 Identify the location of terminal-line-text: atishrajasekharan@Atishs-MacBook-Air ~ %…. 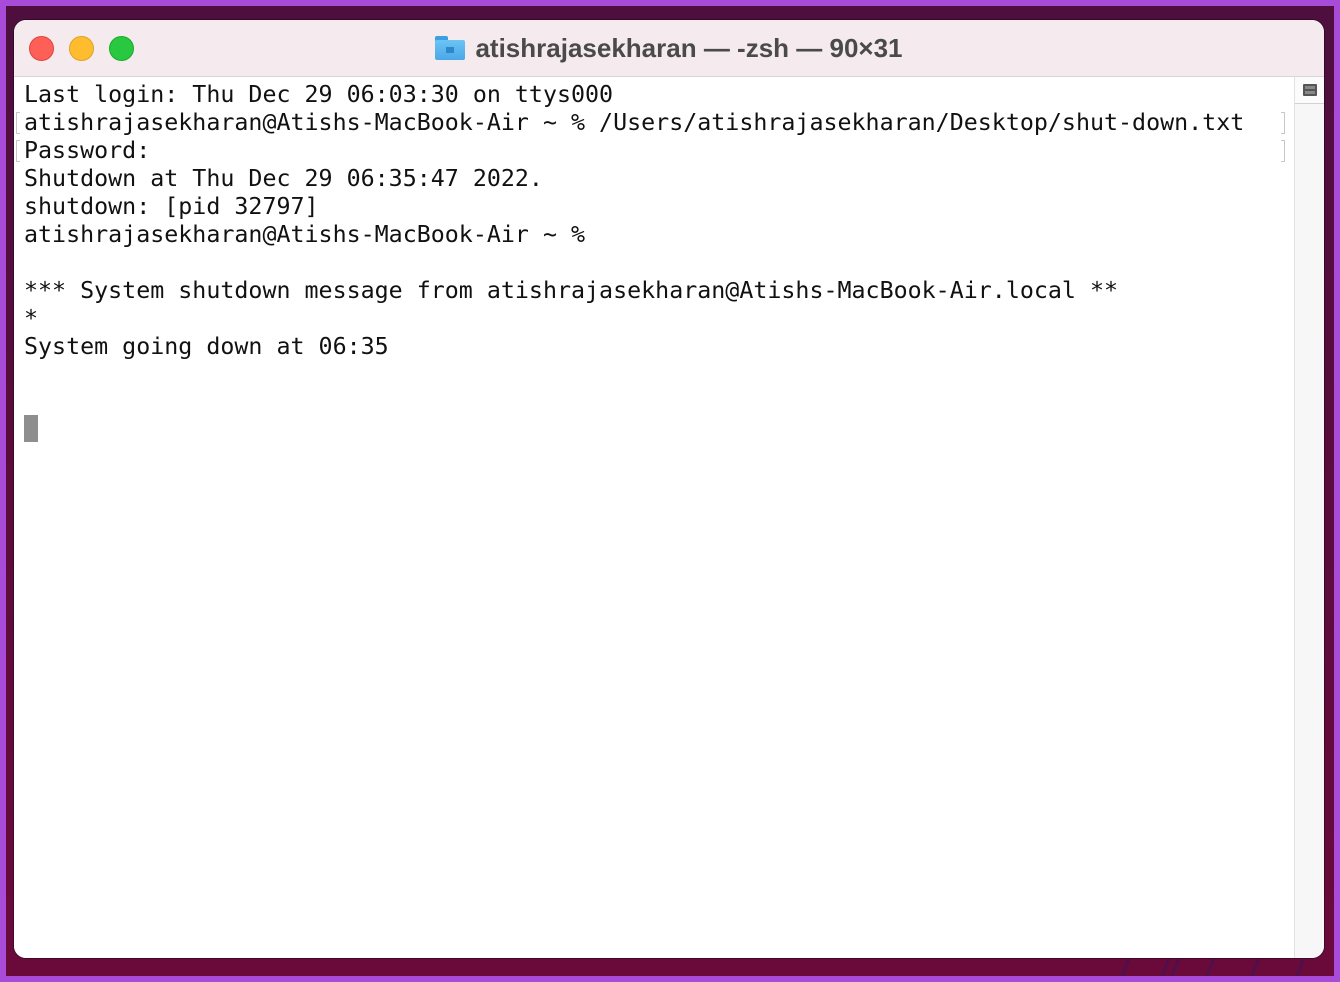
(634, 122).